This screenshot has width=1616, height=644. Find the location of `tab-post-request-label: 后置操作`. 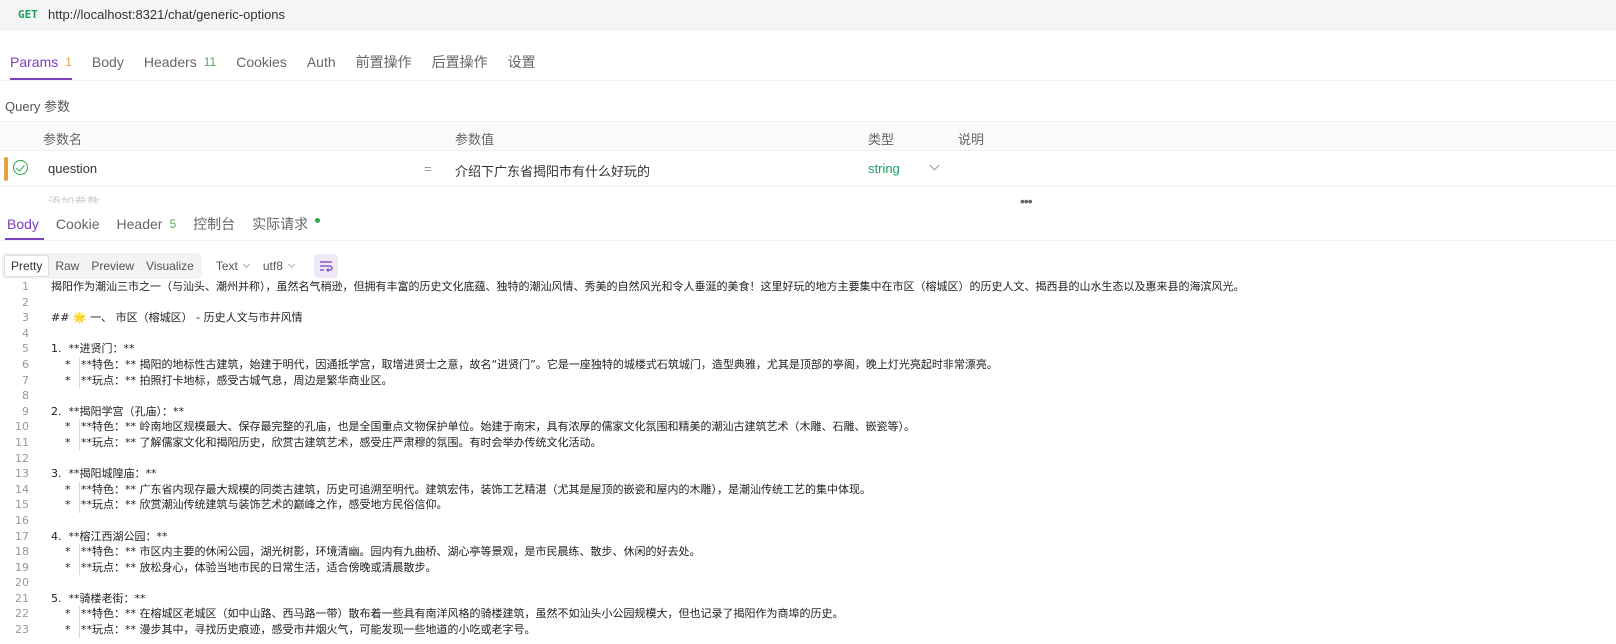

tab-post-request-label: 后置操作 is located at coordinates (459, 62).